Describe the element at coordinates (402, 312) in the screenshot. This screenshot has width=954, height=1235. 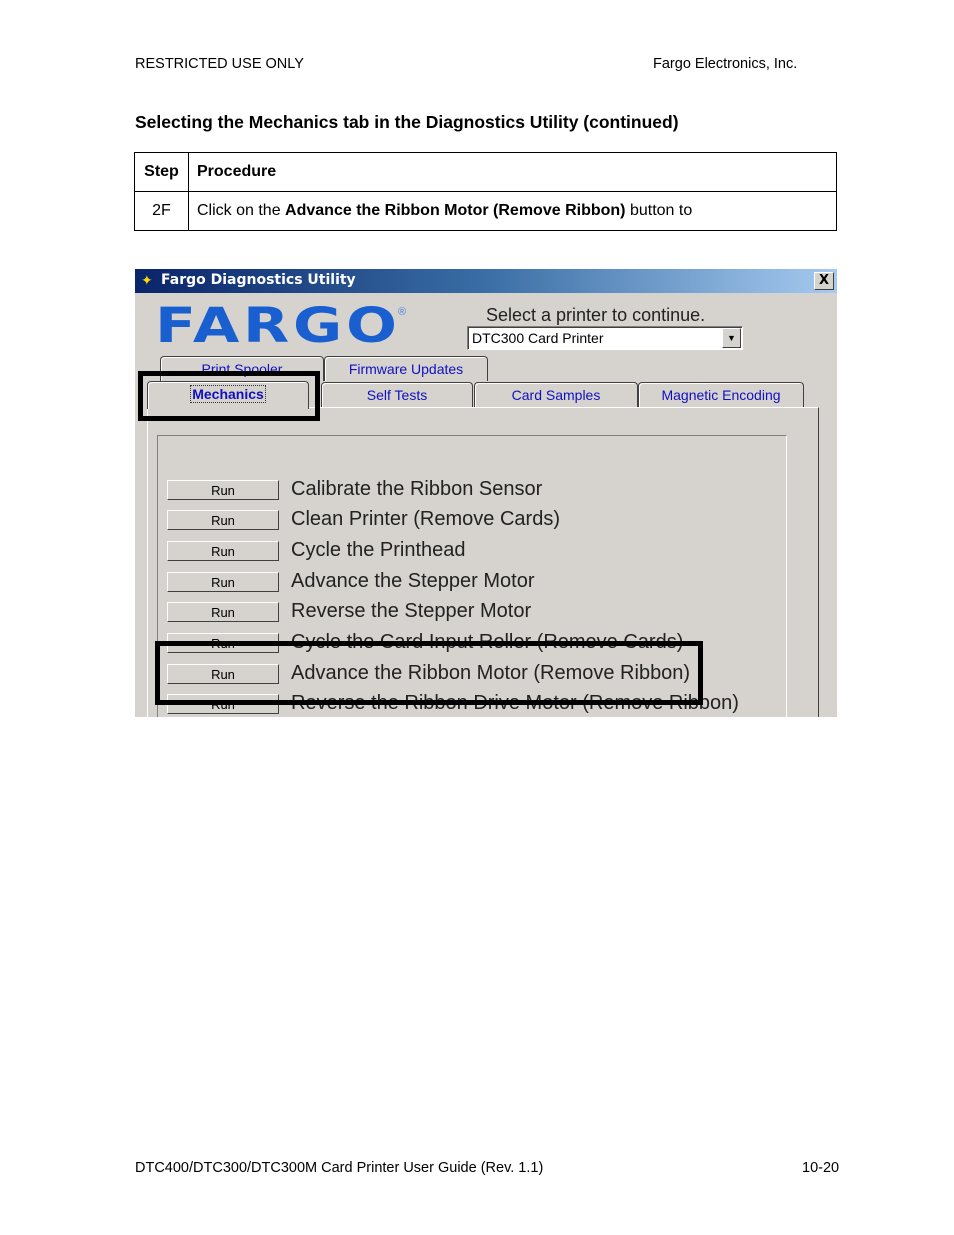
I see `registered-mark: ®` at that location.